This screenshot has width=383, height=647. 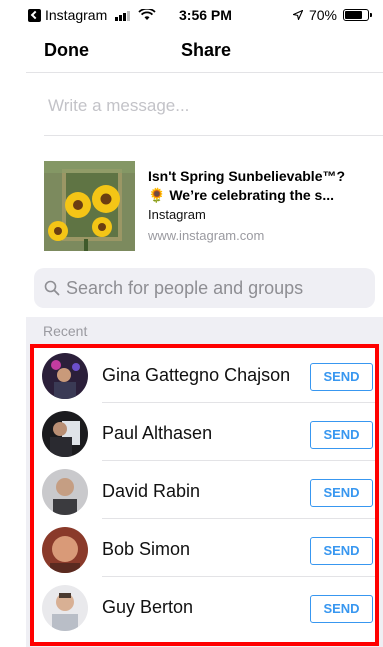 What do you see at coordinates (65, 331) in the screenshot?
I see `recent-label: Recent` at bounding box center [65, 331].